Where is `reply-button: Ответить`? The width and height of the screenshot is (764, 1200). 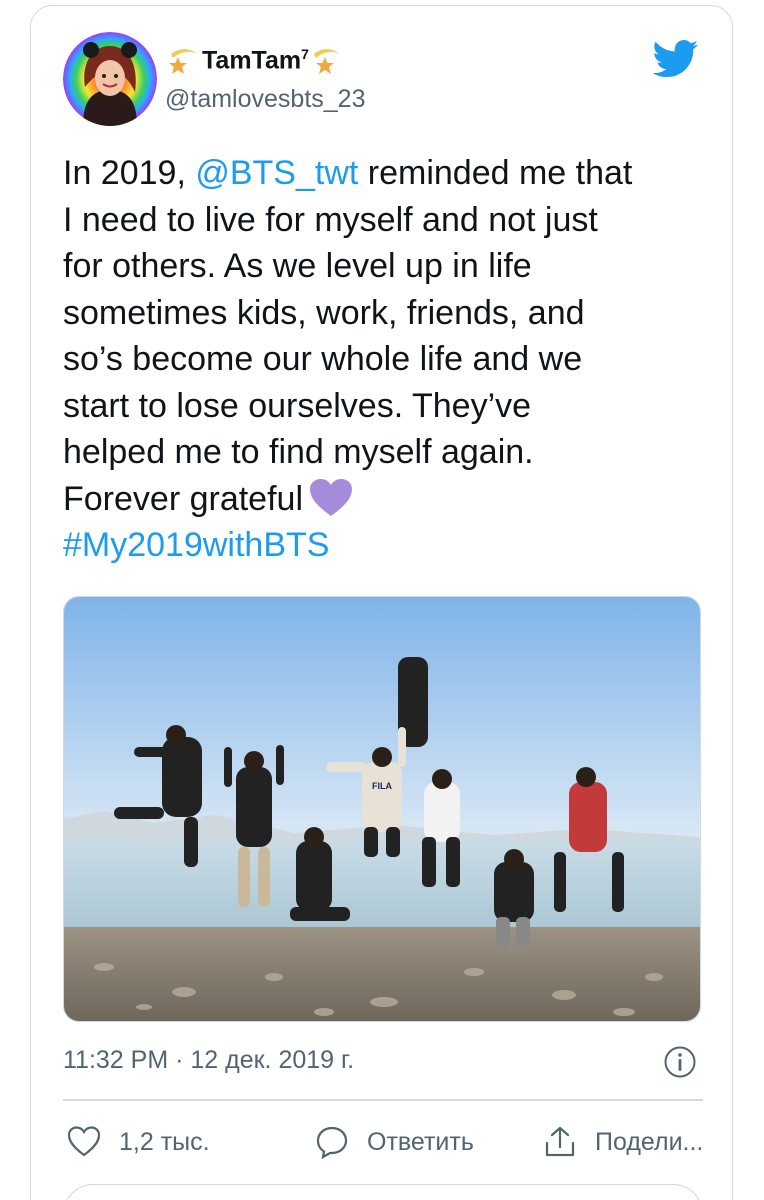 reply-button: Ответить is located at coordinates (394, 1142).